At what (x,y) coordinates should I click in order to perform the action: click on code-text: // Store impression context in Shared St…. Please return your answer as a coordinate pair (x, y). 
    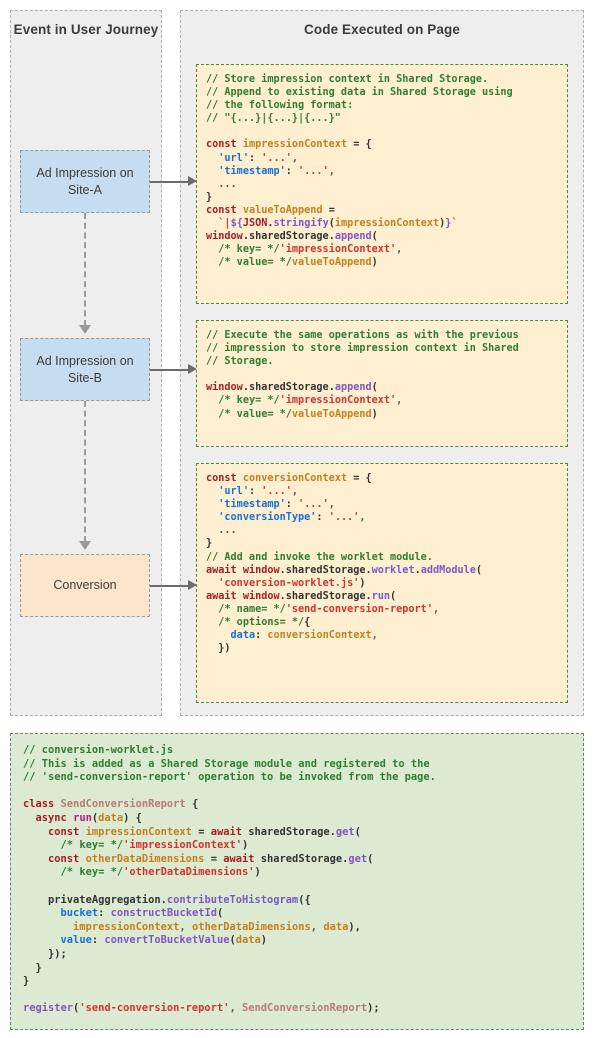
    Looking at the image, I should click on (359, 171).